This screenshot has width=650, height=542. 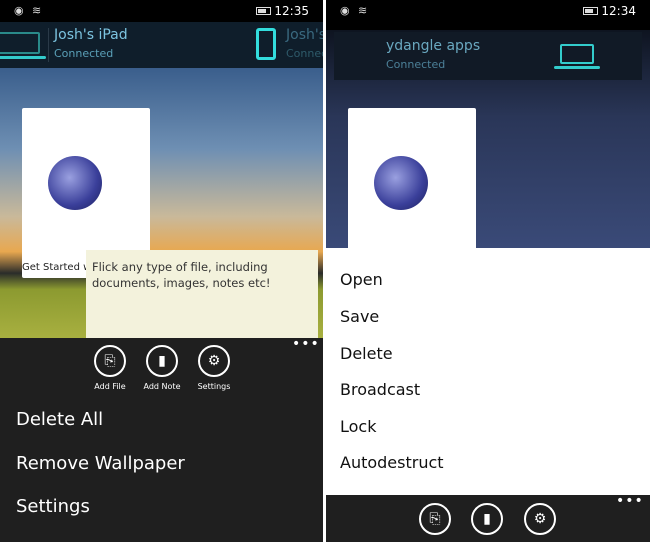 I want to click on file-caption: Get Started w, so click(x=55, y=267).